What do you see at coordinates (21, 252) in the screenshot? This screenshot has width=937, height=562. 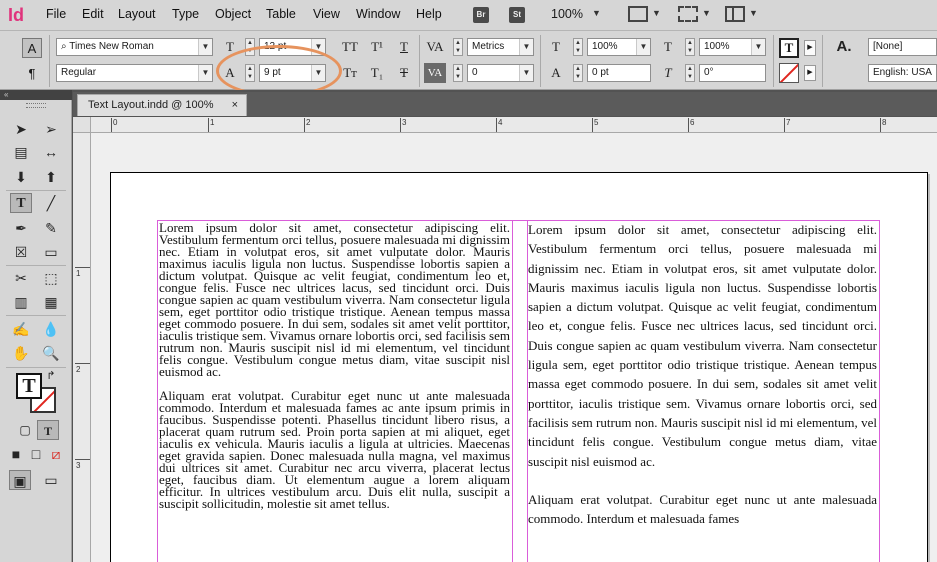 I see `rectangle-frame-tool-icon: ☒` at bounding box center [21, 252].